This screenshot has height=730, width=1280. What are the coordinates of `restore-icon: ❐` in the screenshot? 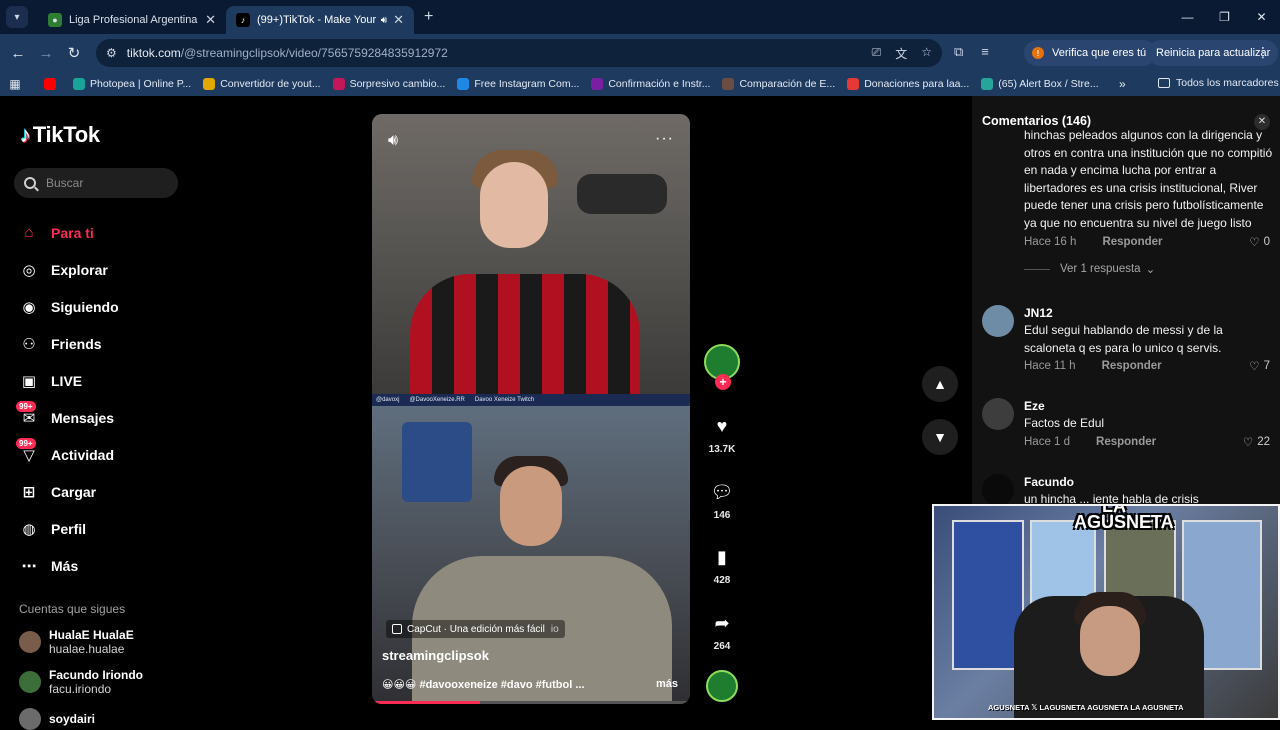 It's located at (1224, 17).